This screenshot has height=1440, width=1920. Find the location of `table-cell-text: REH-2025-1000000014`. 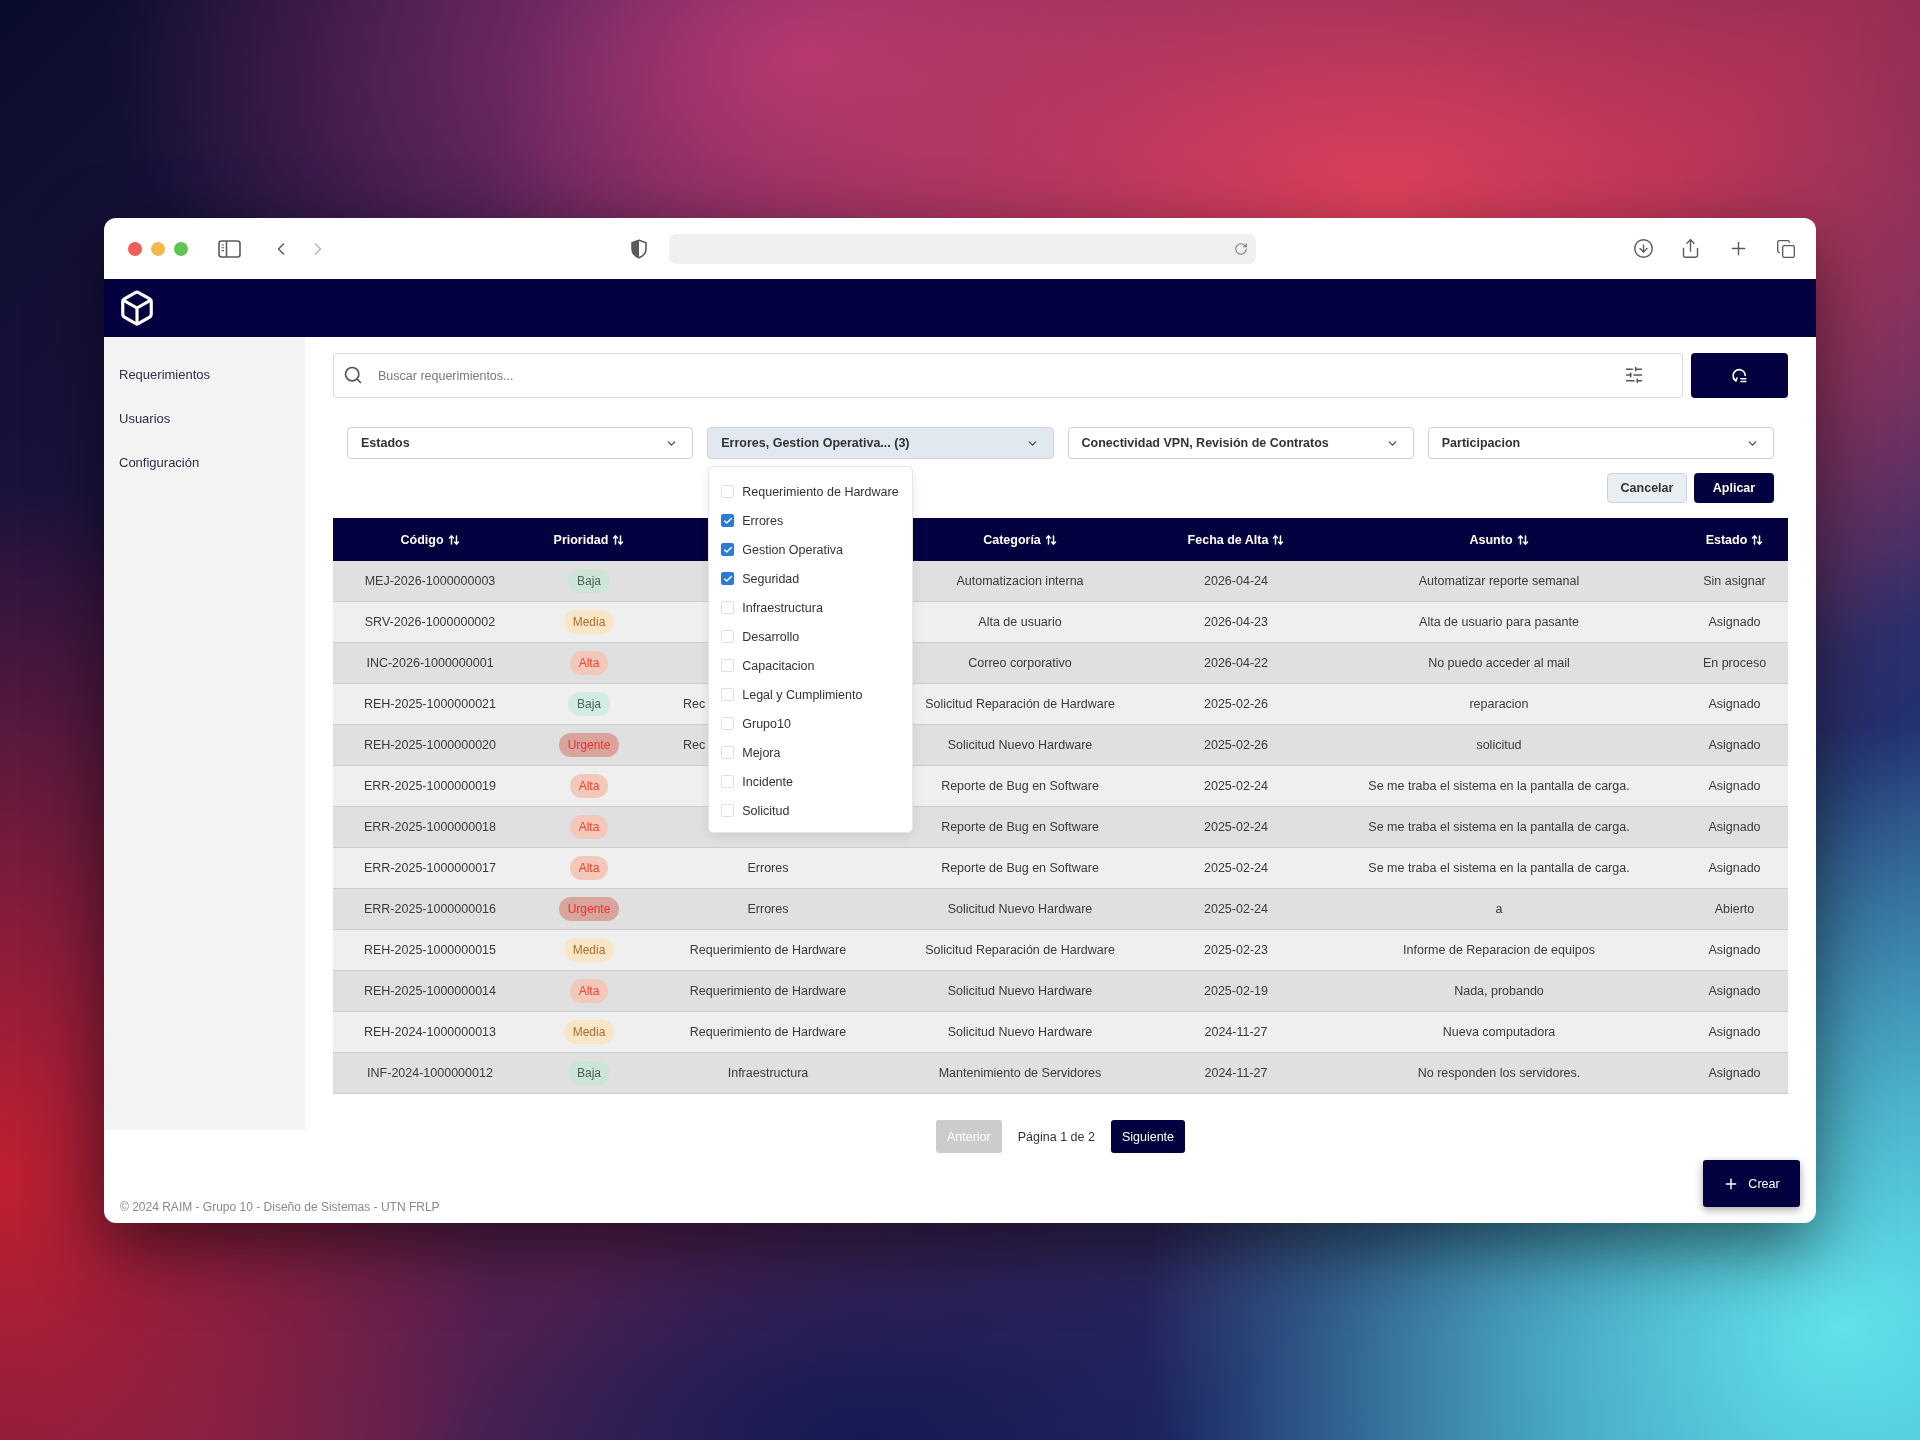

table-cell-text: REH-2025-1000000014 is located at coordinates (429, 991).